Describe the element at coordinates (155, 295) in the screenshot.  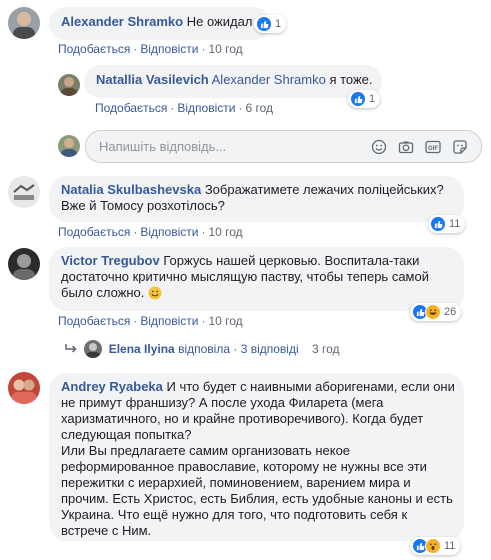
I see `smile-emoji-icon` at that location.